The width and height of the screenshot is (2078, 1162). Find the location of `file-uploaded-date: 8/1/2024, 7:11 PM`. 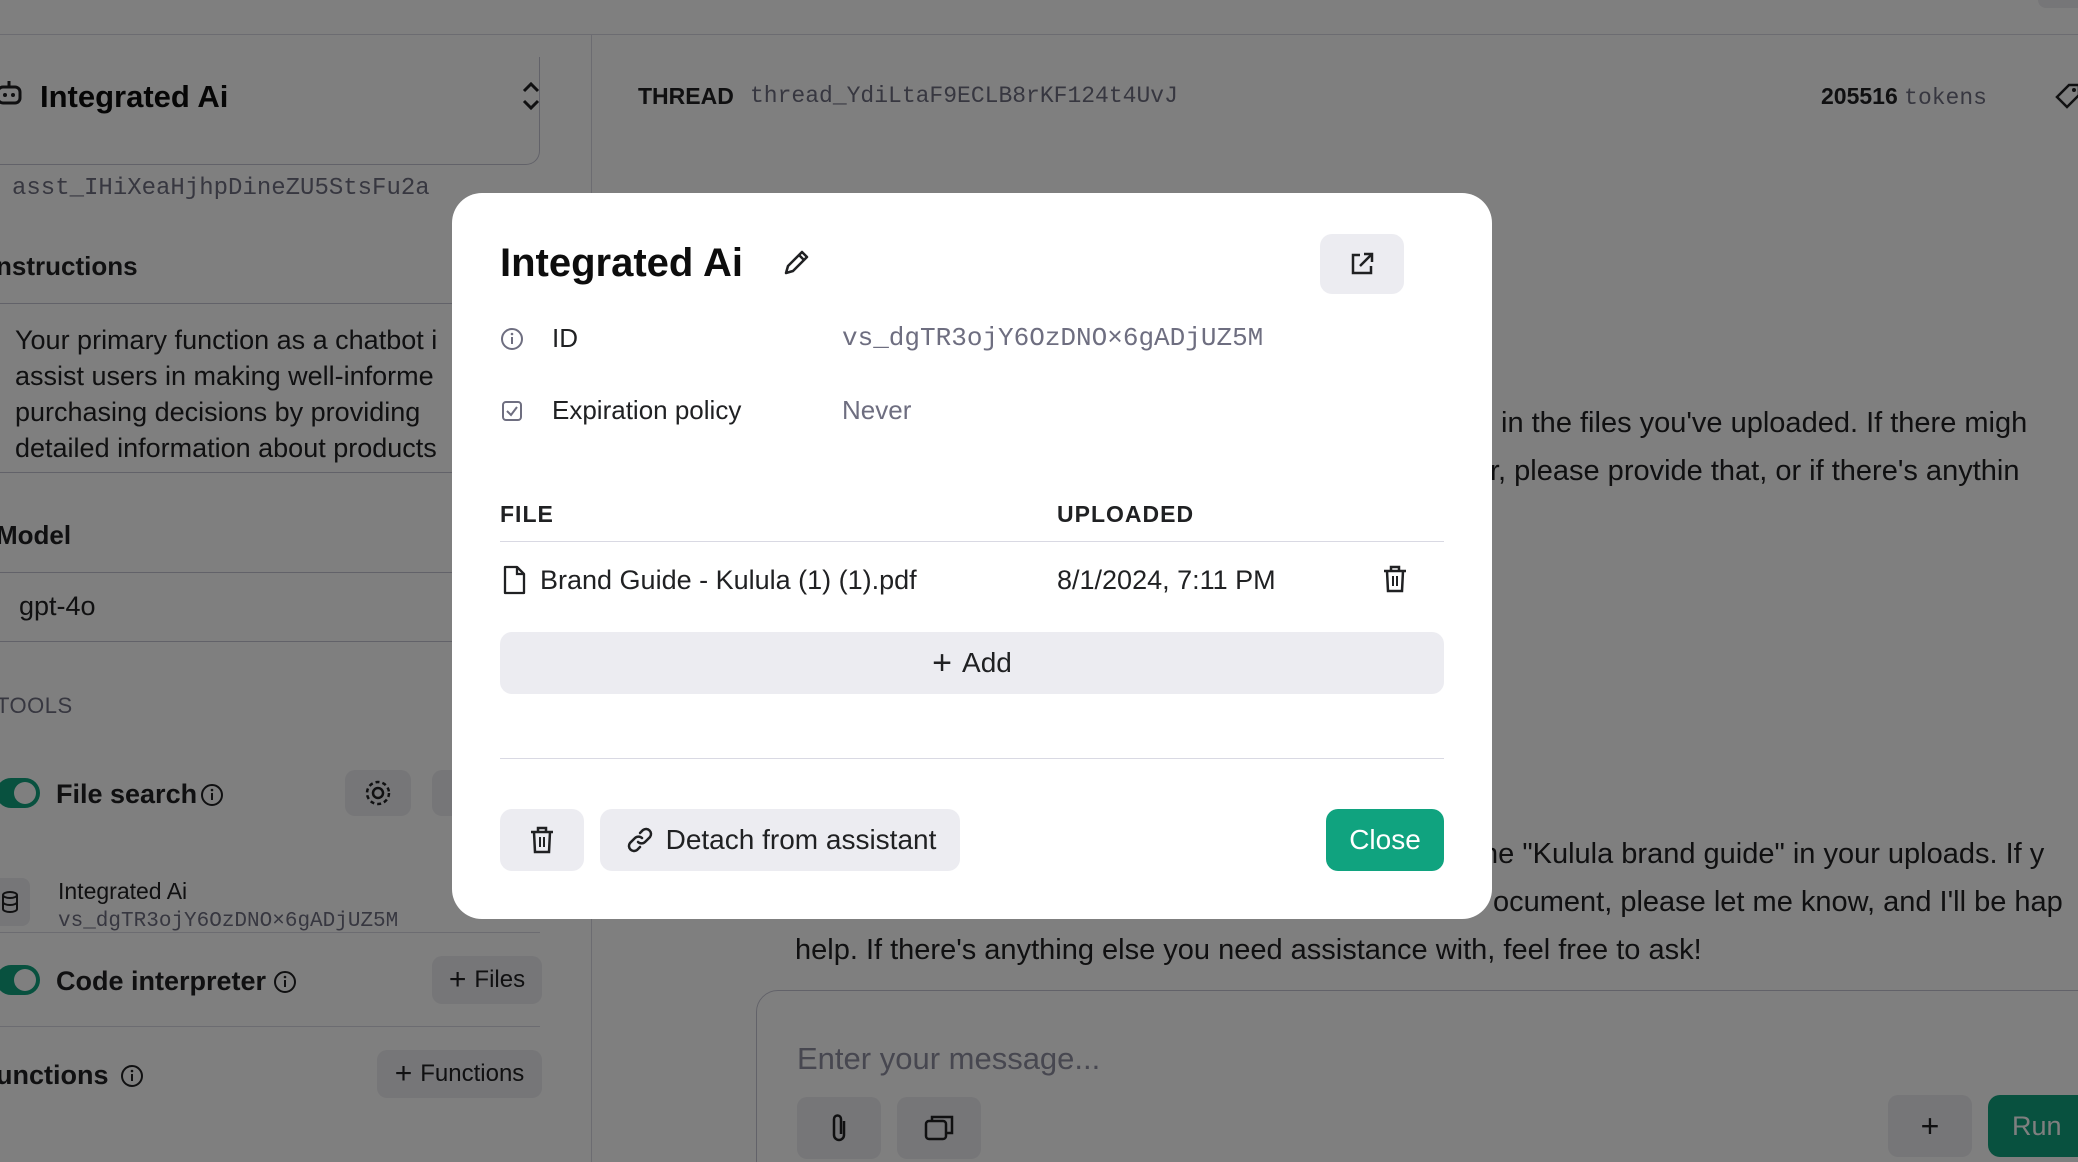

file-uploaded-date: 8/1/2024, 7:11 PM is located at coordinates (1166, 580).